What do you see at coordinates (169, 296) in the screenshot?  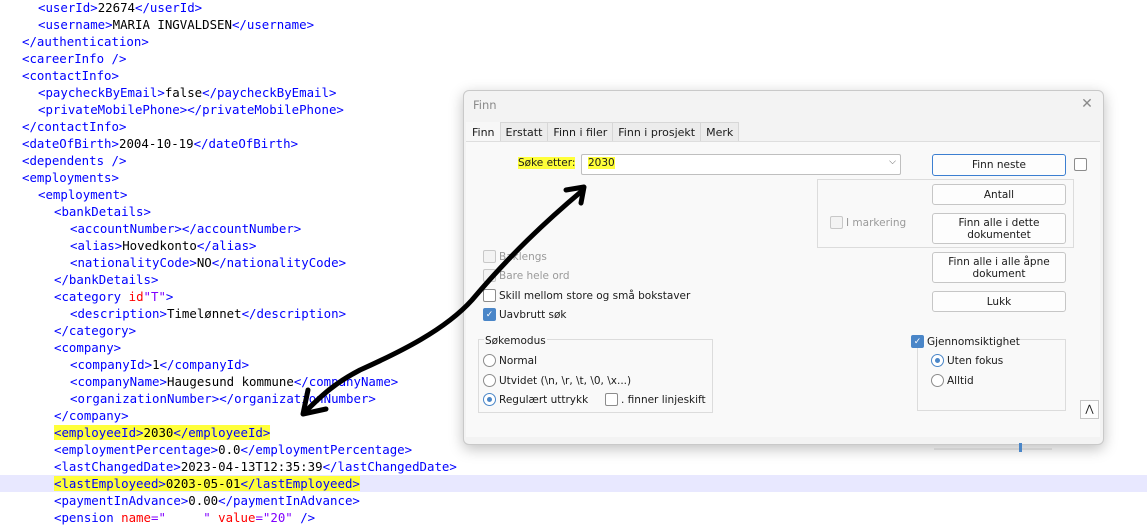 I see `xml-tag-end: >` at bounding box center [169, 296].